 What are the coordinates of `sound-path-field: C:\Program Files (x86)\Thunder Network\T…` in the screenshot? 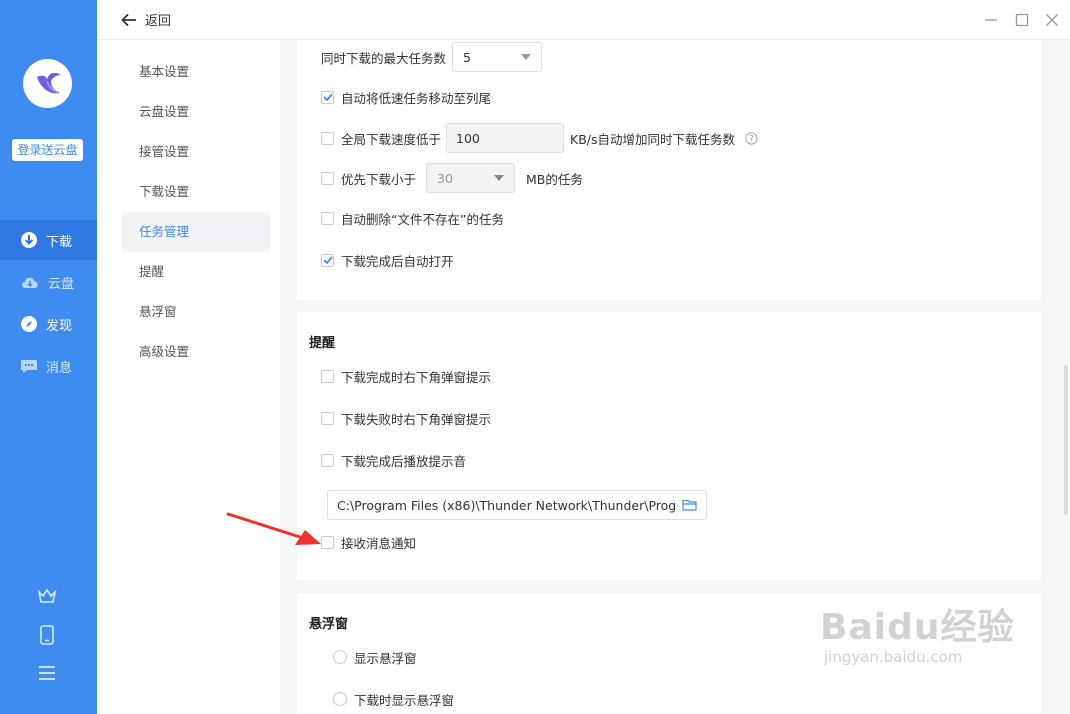 It's located at (517, 505).